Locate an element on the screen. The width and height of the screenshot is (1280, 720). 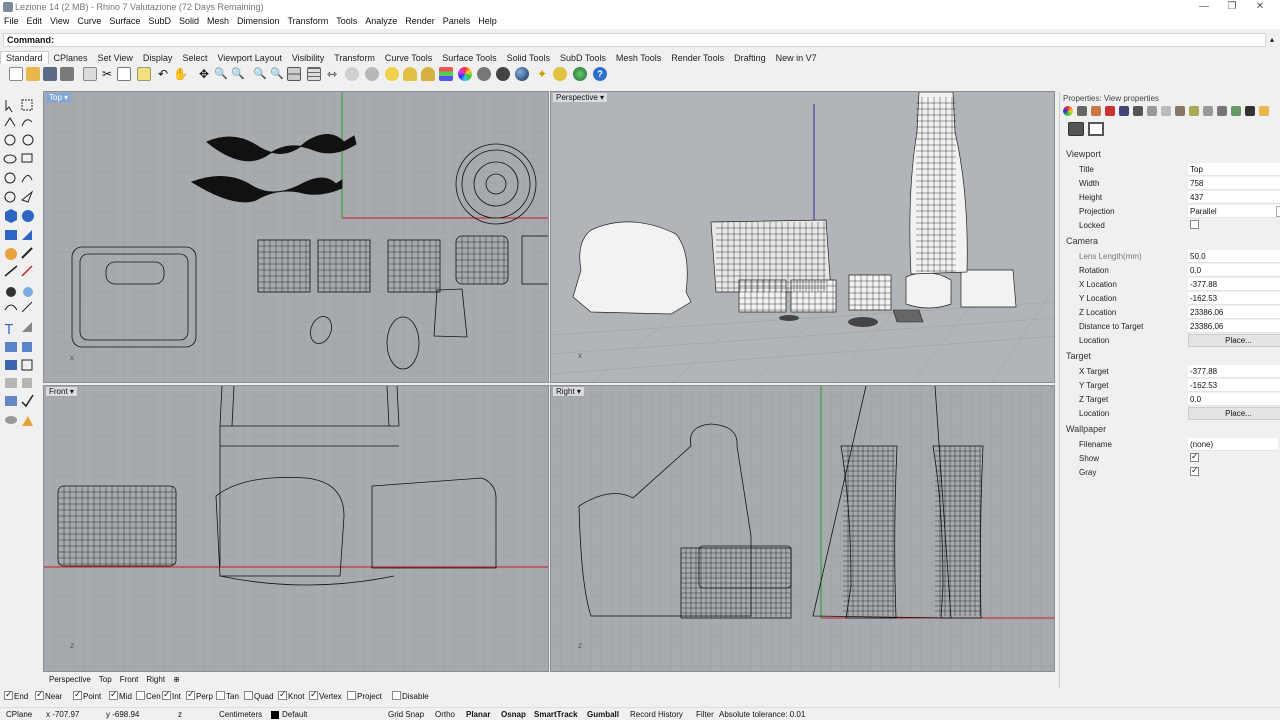
paste-icon is located at coordinates (144, 74).